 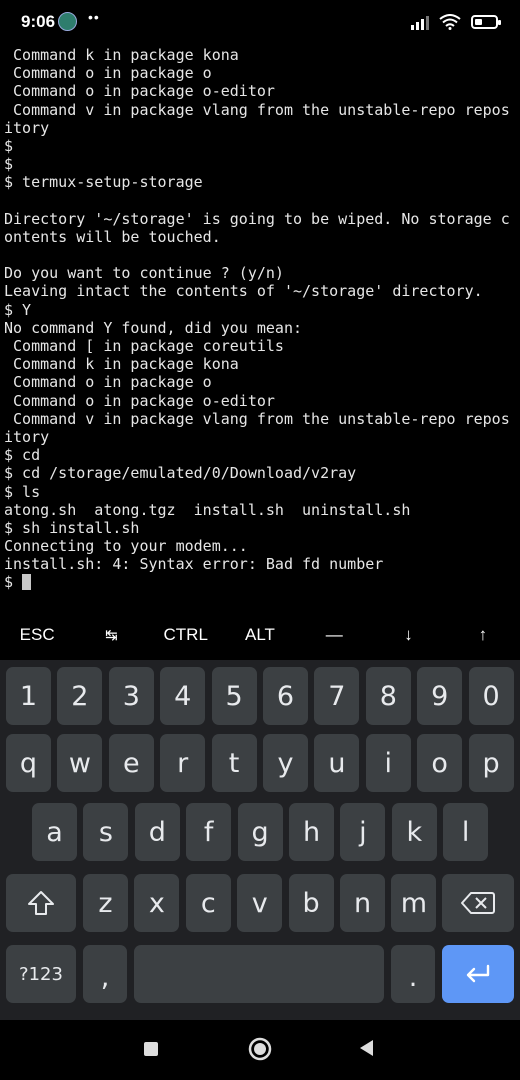 I want to click on enter-key, so click(x=478, y=974).